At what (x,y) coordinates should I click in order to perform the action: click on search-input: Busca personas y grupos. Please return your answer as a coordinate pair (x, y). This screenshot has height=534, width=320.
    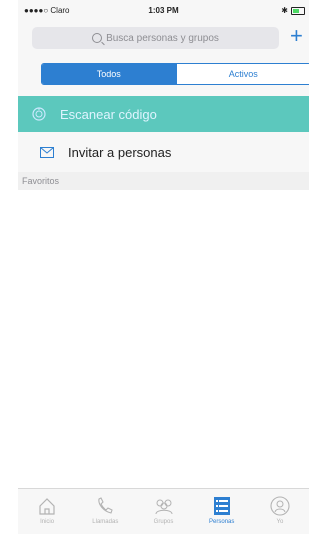
    Looking at the image, I should click on (155, 38).